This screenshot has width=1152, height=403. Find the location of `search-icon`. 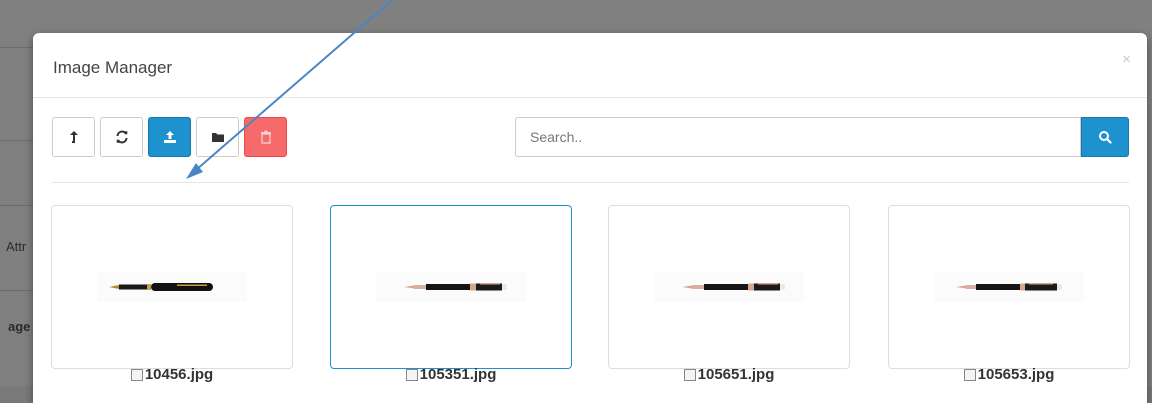

search-icon is located at coordinates (1105, 137).